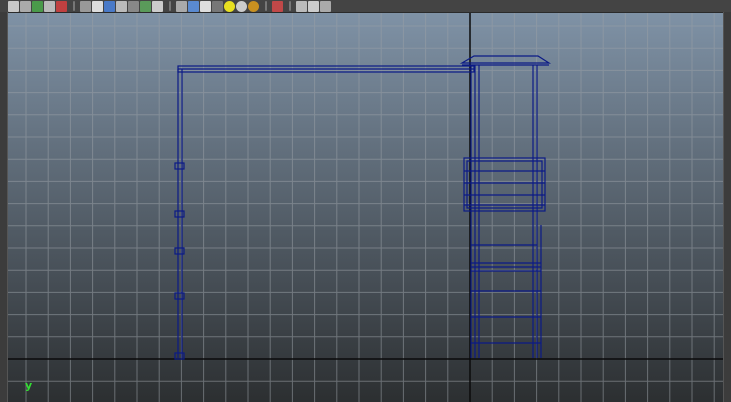 This screenshot has height=402, width=731. I want to click on cube-shade-icon, so click(193, 6).